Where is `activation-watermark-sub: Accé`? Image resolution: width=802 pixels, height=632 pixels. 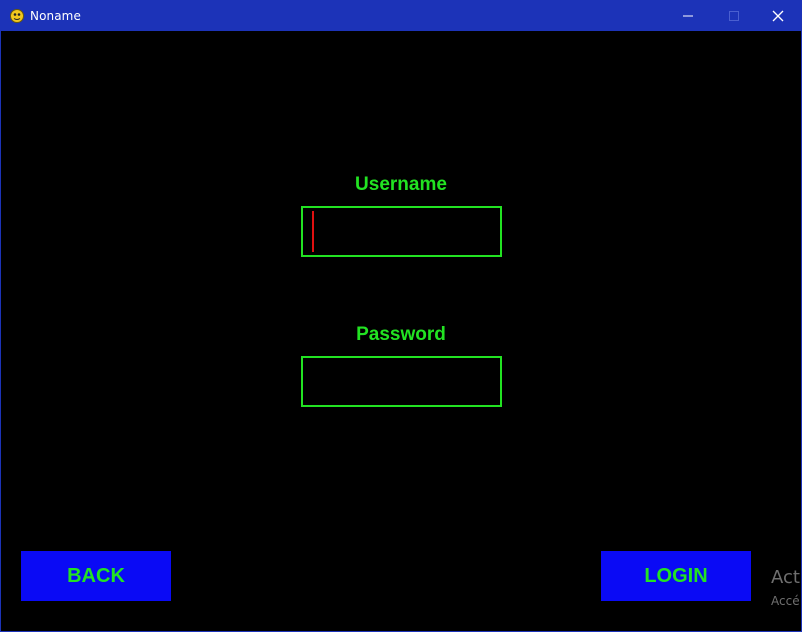
activation-watermark-sub: Accé is located at coordinates (785, 601).